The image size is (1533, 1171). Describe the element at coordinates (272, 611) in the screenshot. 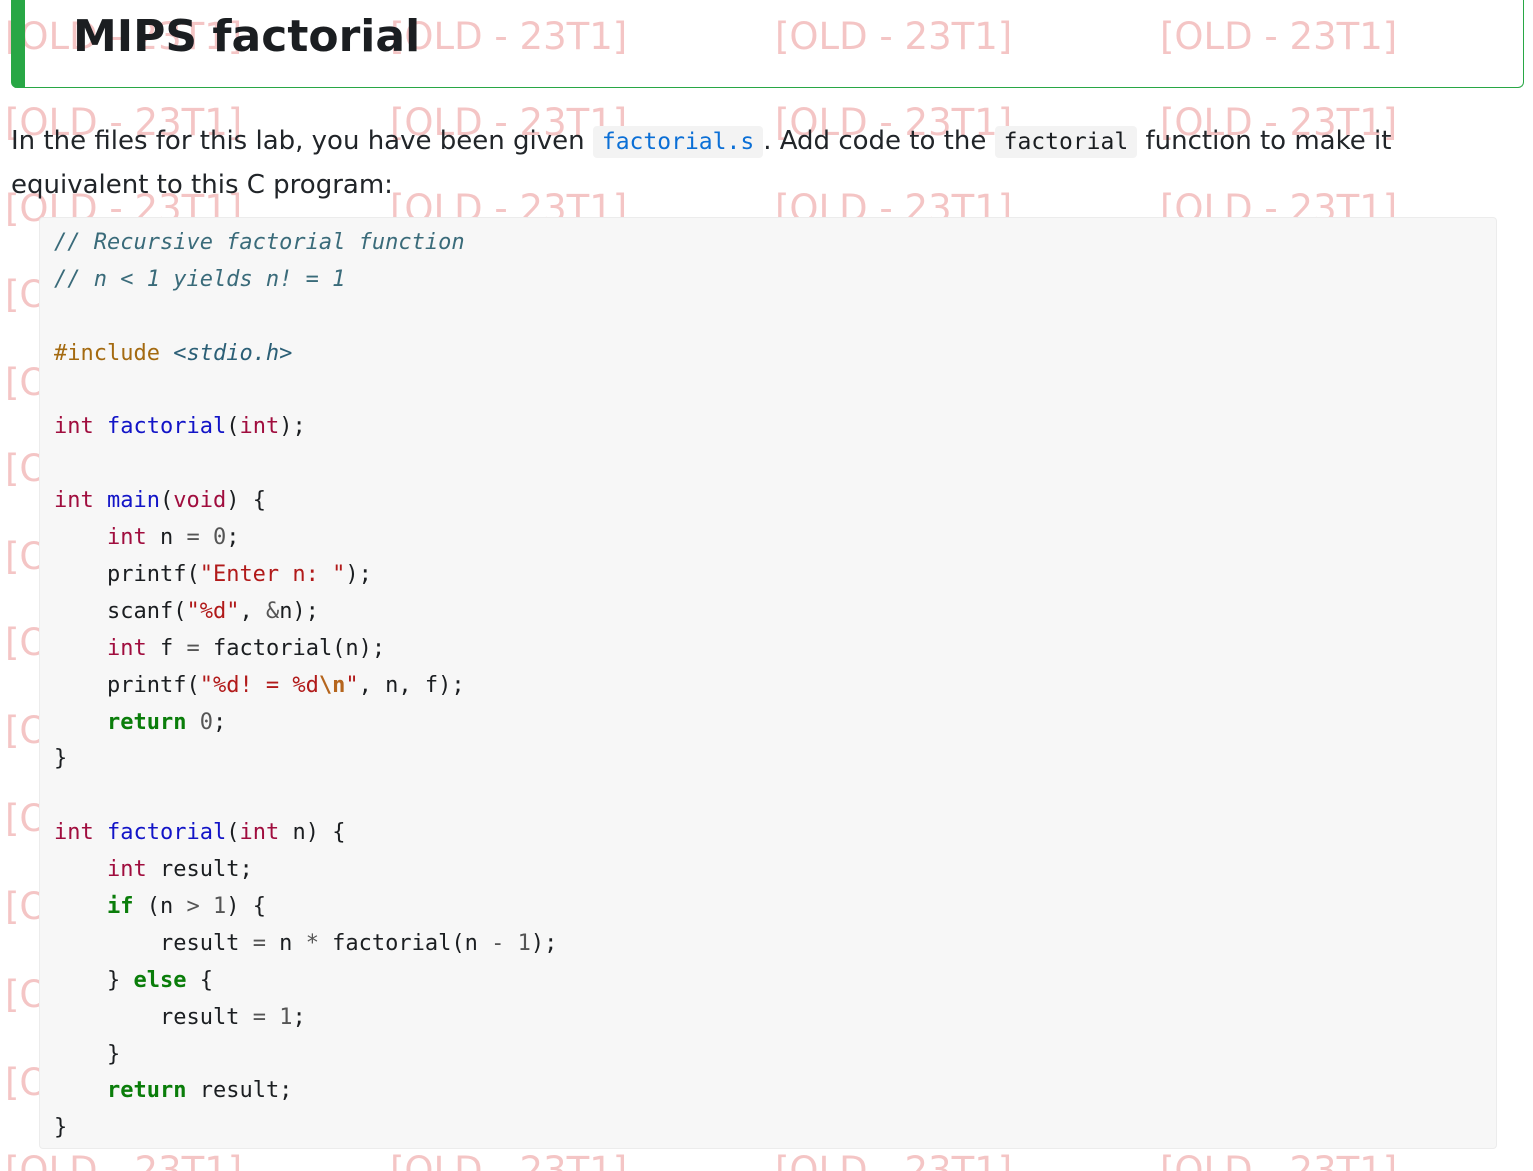

I see `code-token: &` at that location.